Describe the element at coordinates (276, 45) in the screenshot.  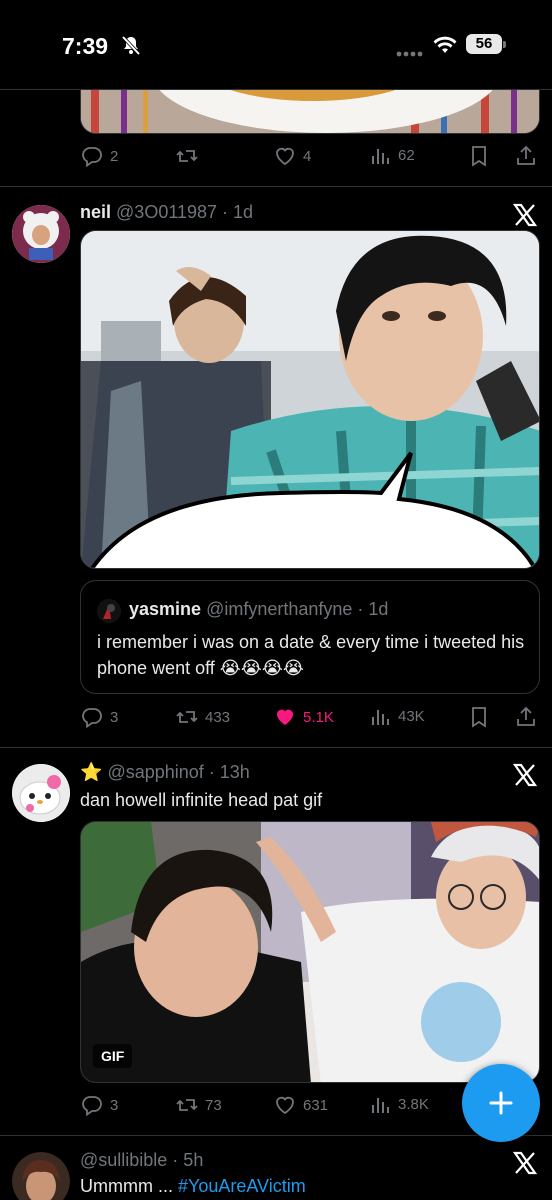
I see `status-bar: 7:39 56` at that location.